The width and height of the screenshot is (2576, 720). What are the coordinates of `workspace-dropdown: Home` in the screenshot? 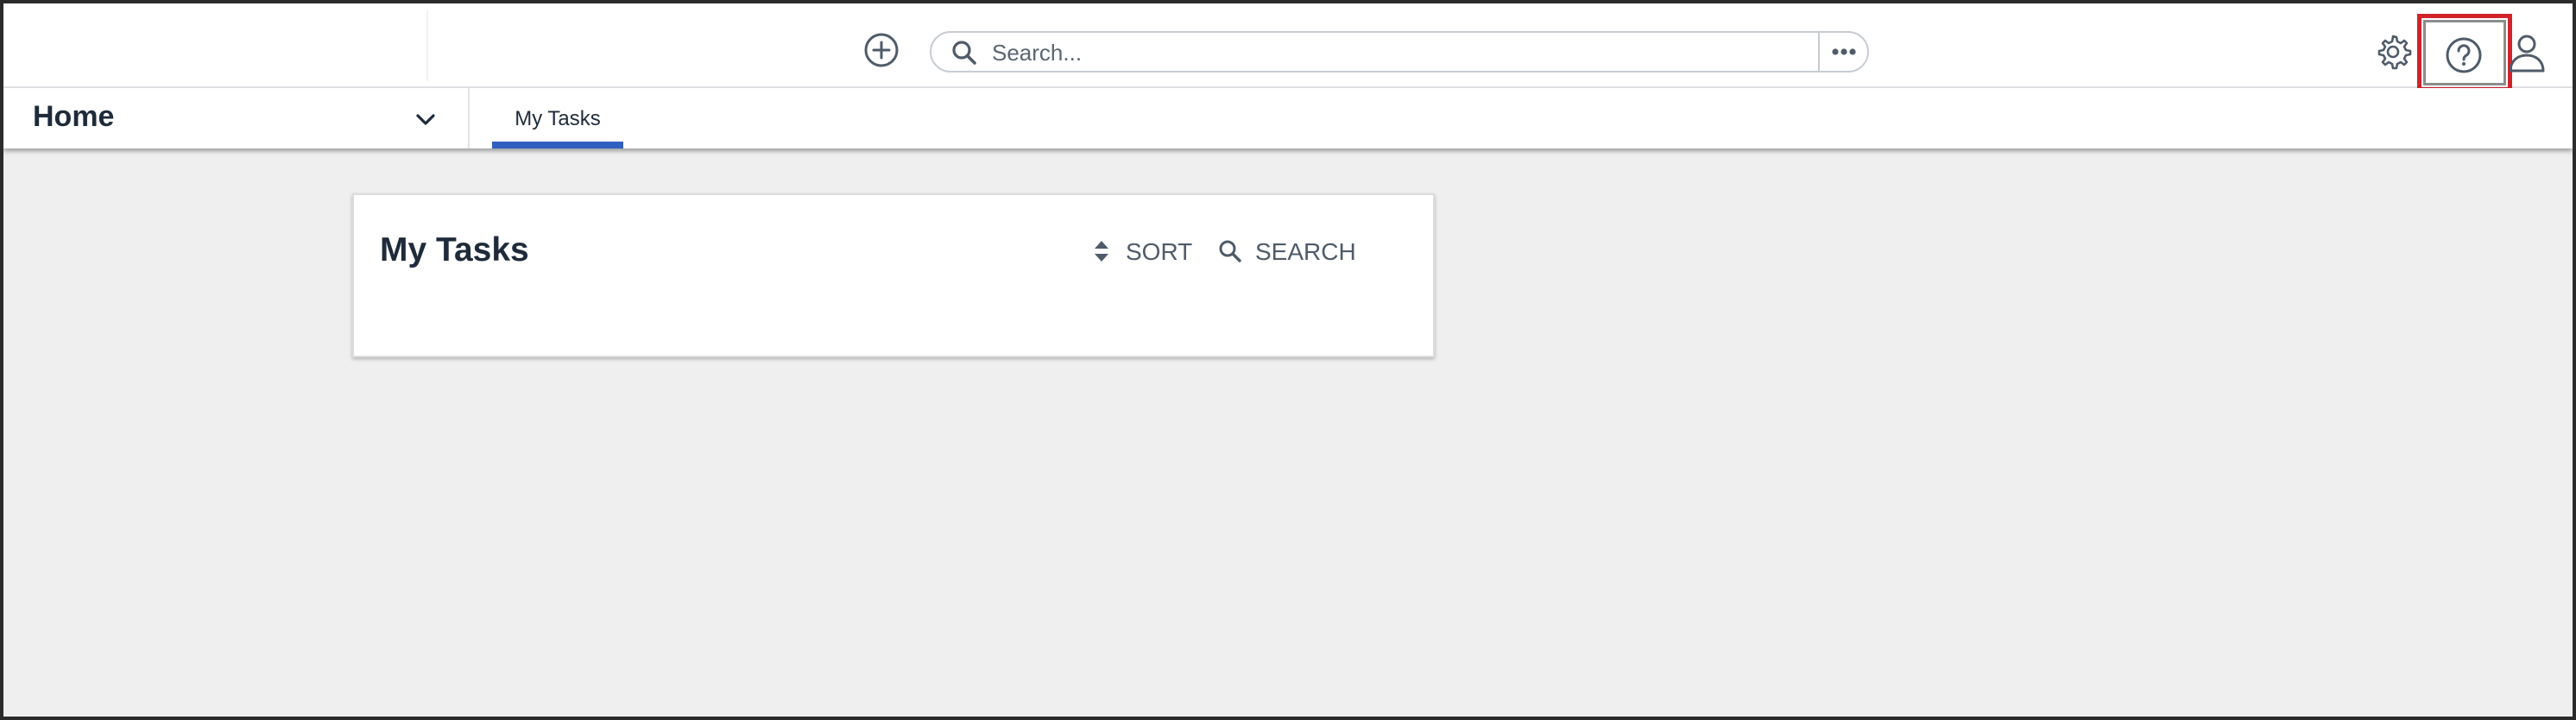 It's located at (234, 118).